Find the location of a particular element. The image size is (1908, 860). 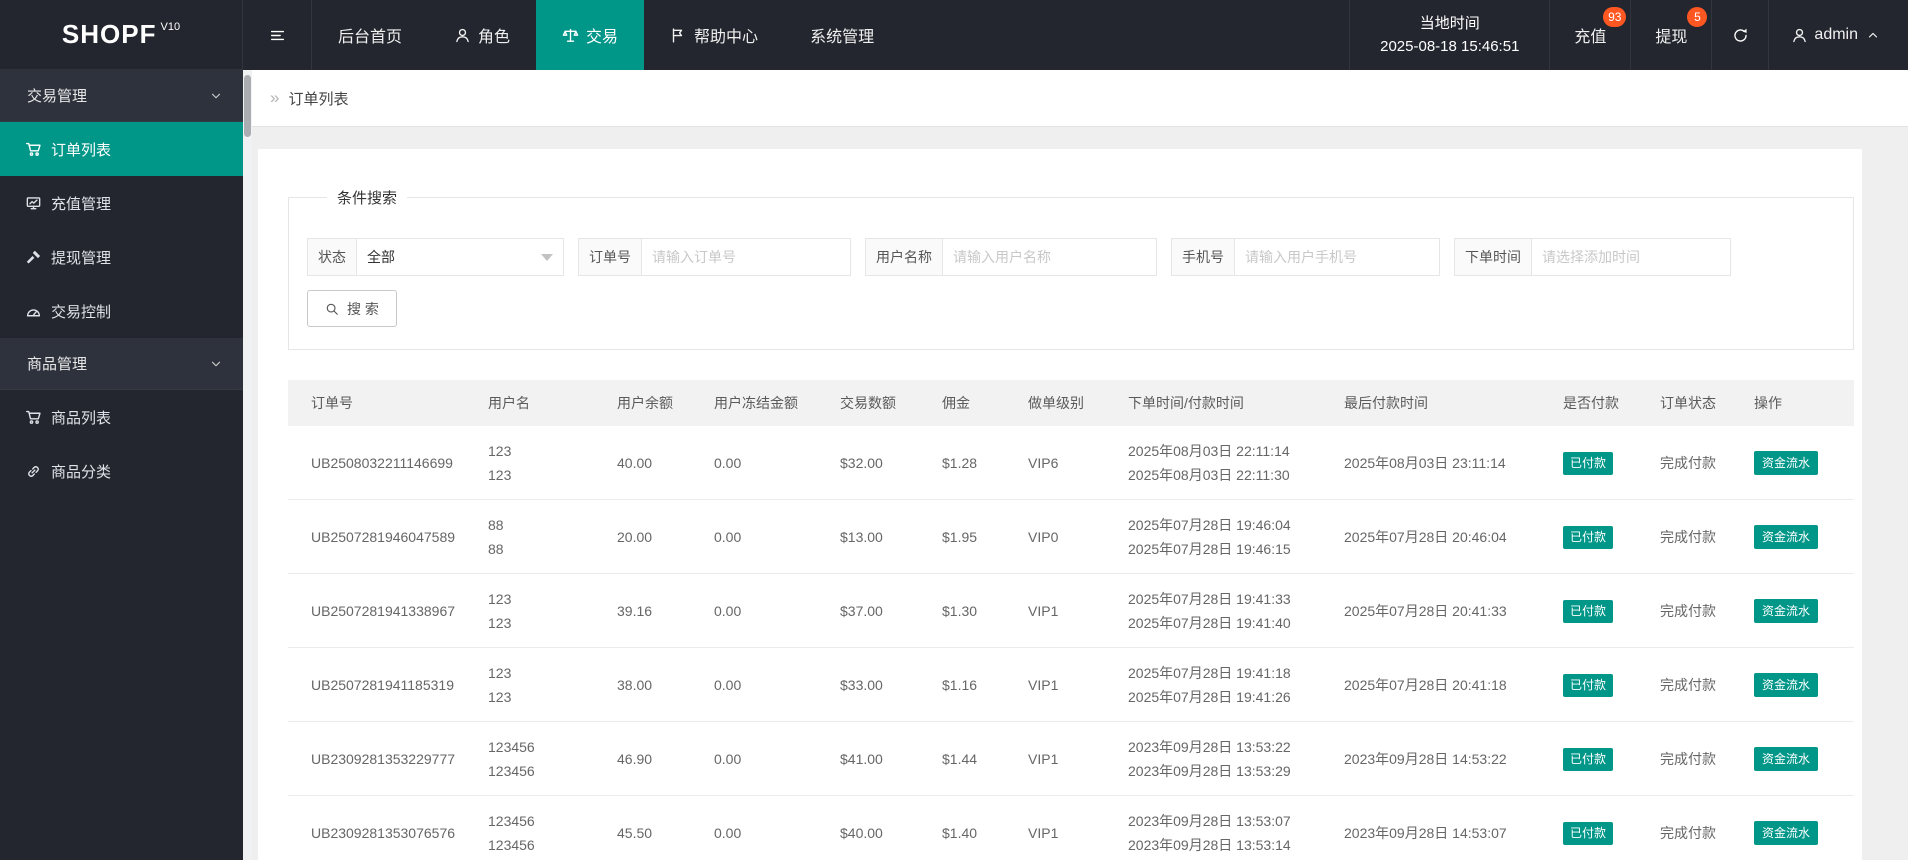

sidebar-group-trade: 交易管理 is located at coordinates (121, 96).